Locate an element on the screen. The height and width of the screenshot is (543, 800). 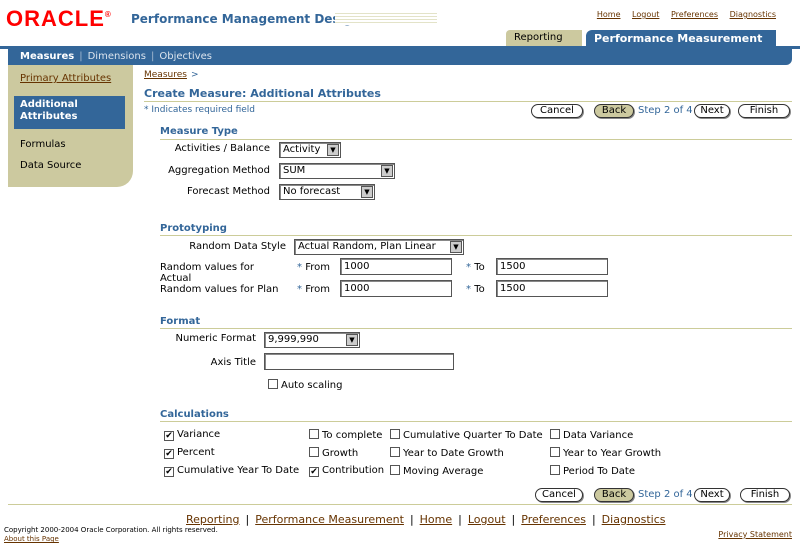
breadcrumb: Measures > is located at coordinates (171, 75).